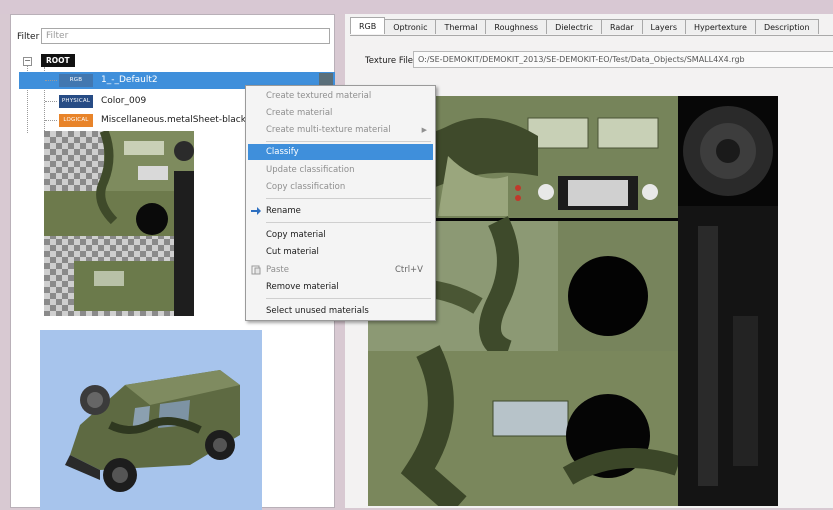  What do you see at coordinates (340, 252) in the screenshot?
I see `menu-item-cut-material: Cut material` at bounding box center [340, 252].